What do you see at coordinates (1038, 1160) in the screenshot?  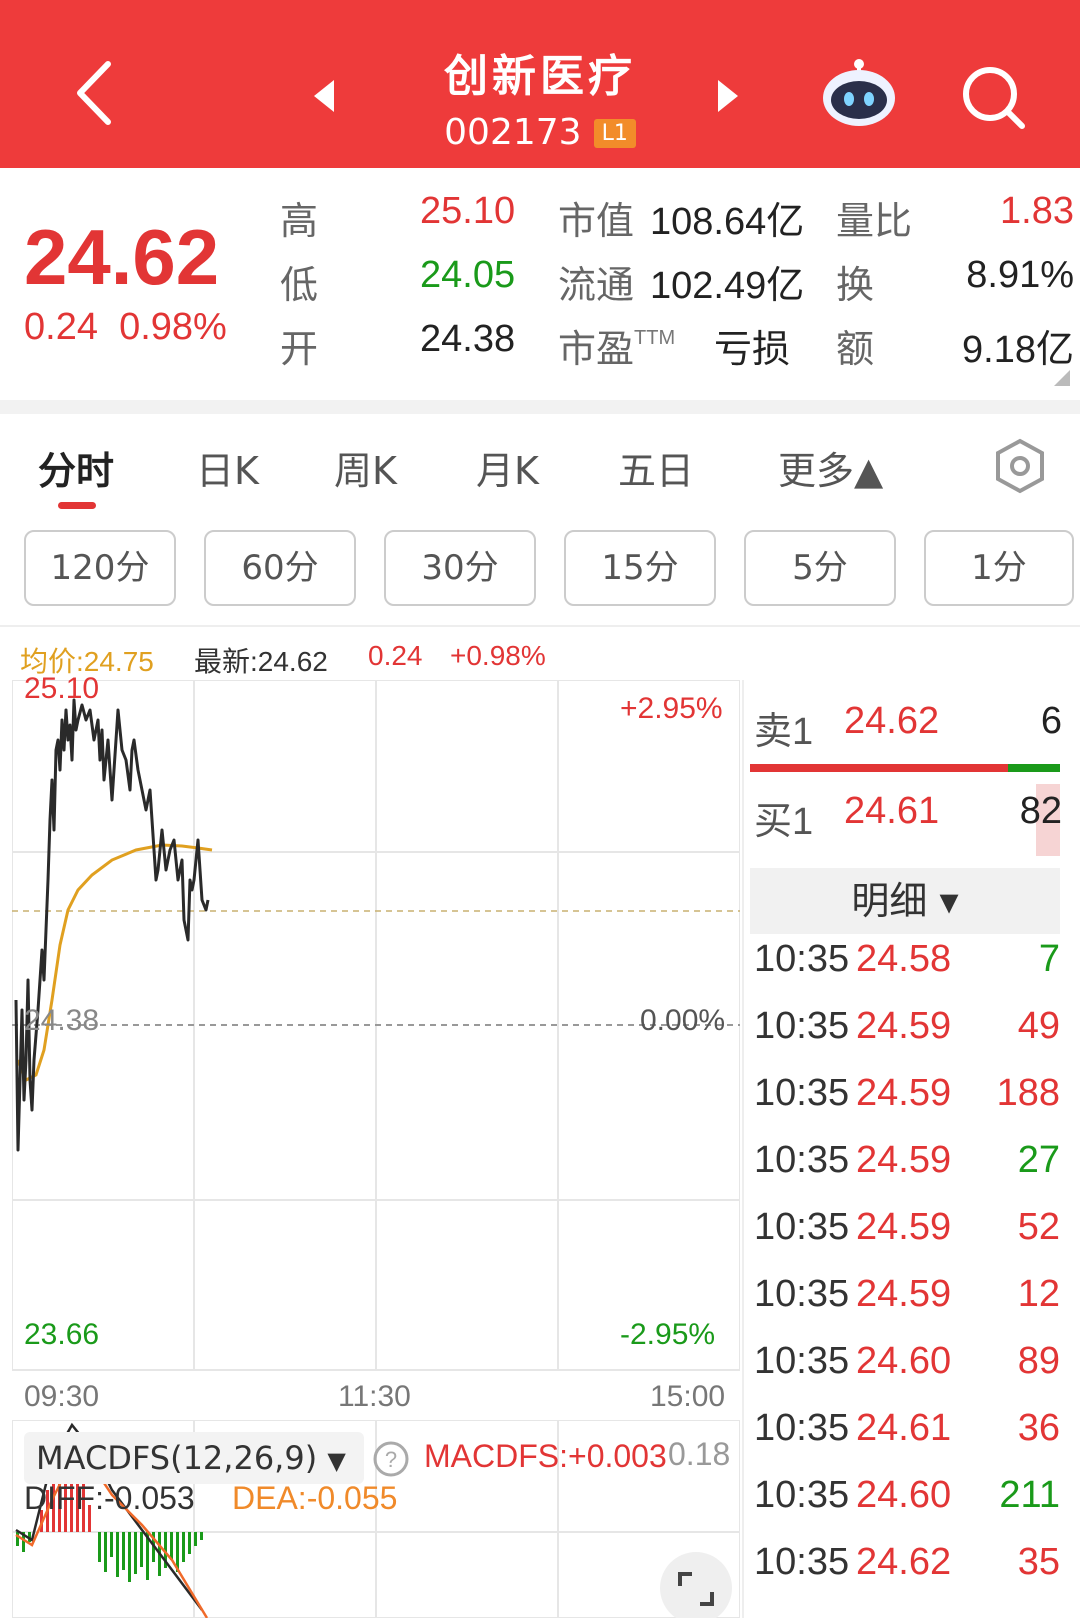 I see `tick-volume: 27` at bounding box center [1038, 1160].